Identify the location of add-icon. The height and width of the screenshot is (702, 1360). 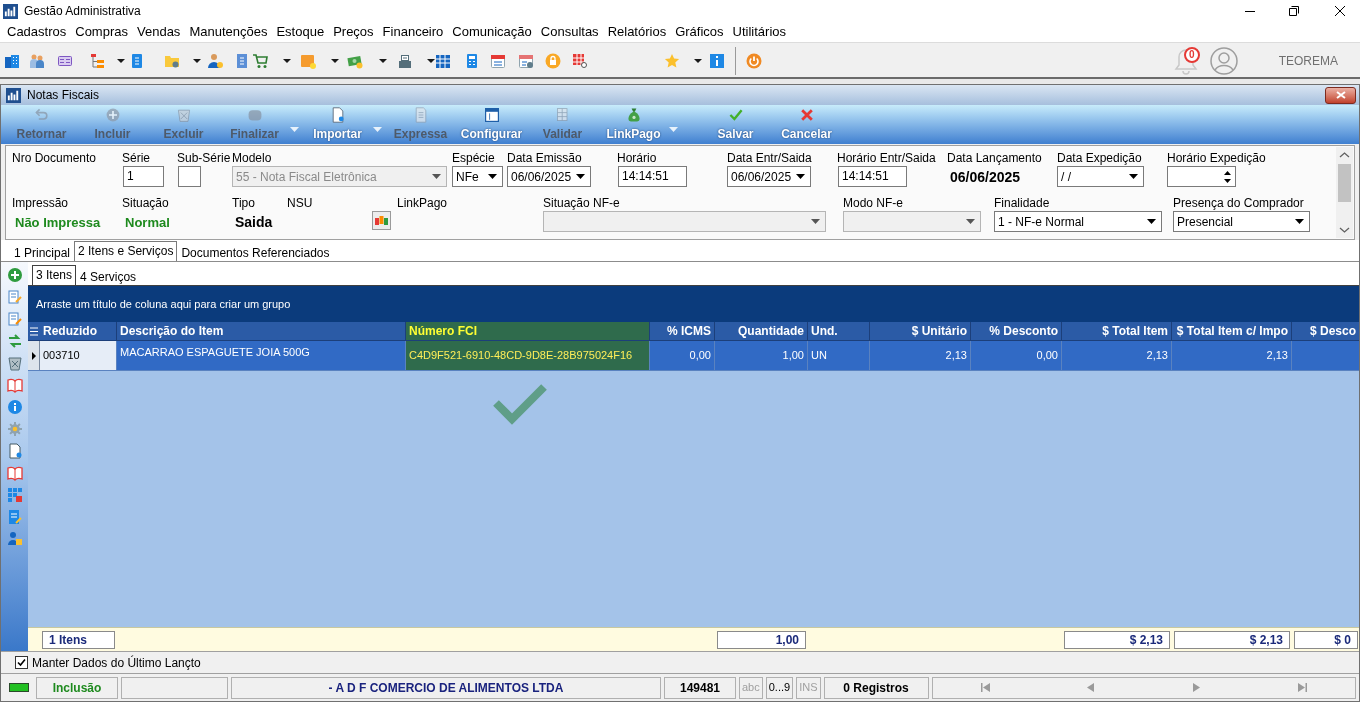
(14, 275).